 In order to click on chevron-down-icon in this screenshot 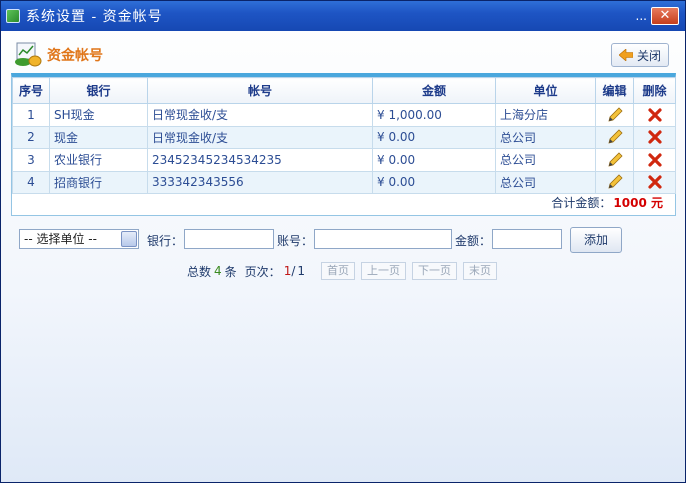, I will do `click(129, 239)`.